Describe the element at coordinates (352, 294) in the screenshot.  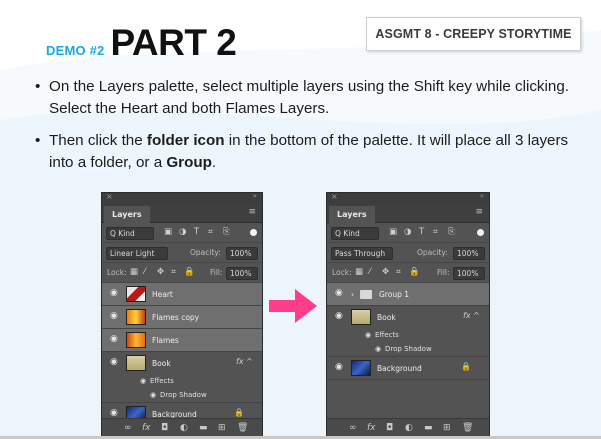
I see `group-expand-chevron-icon: ›` at that location.